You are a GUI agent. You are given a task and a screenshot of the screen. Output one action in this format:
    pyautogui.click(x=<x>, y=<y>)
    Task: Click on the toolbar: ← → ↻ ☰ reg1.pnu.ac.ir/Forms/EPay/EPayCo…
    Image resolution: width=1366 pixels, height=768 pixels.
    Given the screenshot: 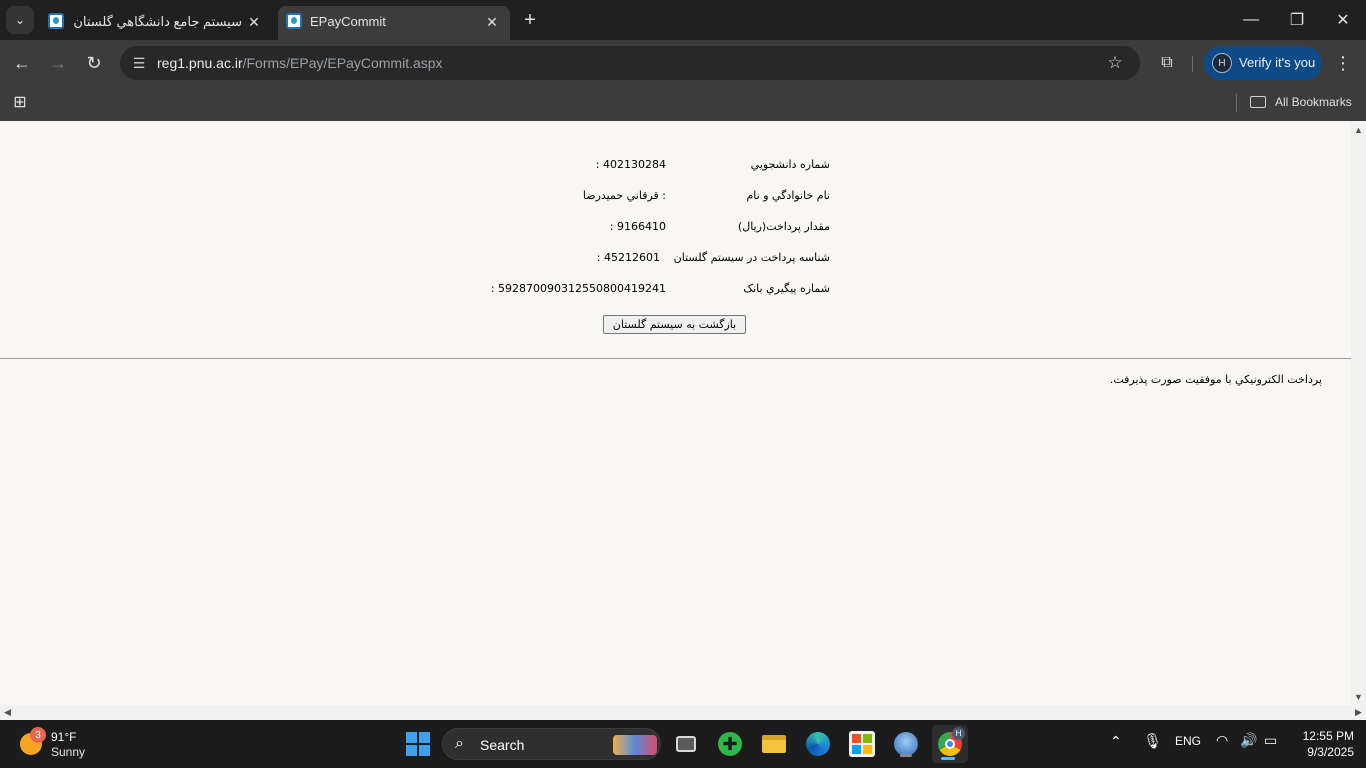 What is the action you would take?
    pyautogui.click(x=683, y=63)
    